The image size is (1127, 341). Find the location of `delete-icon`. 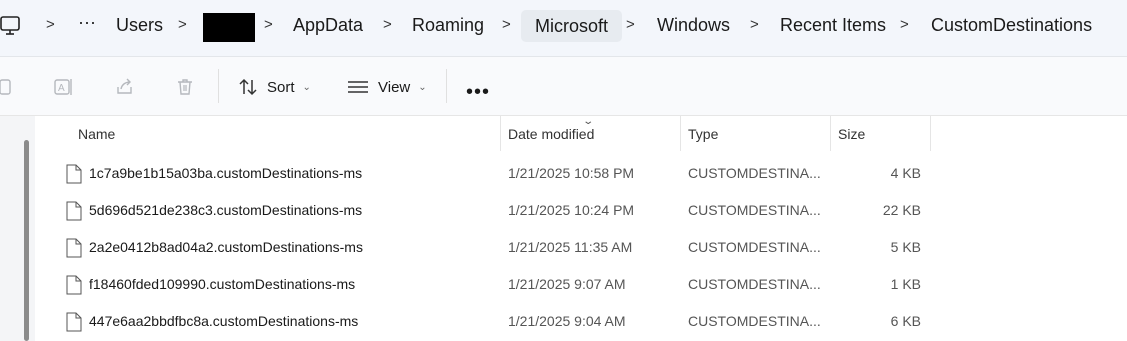

delete-icon is located at coordinates (185, 87).